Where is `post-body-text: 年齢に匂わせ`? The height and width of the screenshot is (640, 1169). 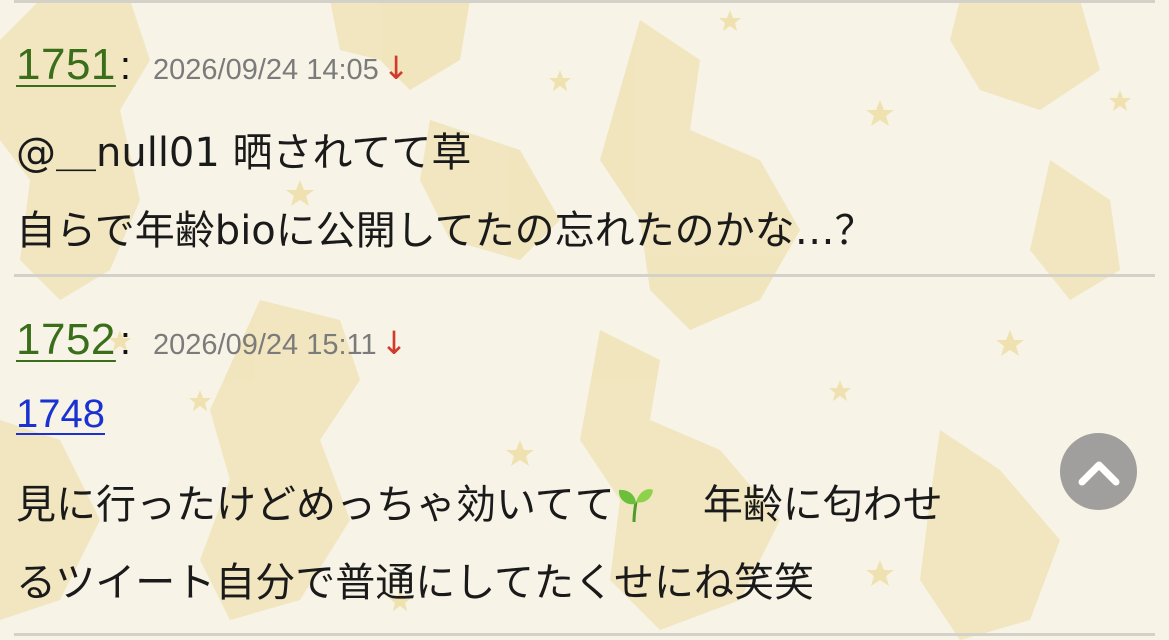
post-body-text: 年齢に匂わせ is located at coordinates (822, 505).